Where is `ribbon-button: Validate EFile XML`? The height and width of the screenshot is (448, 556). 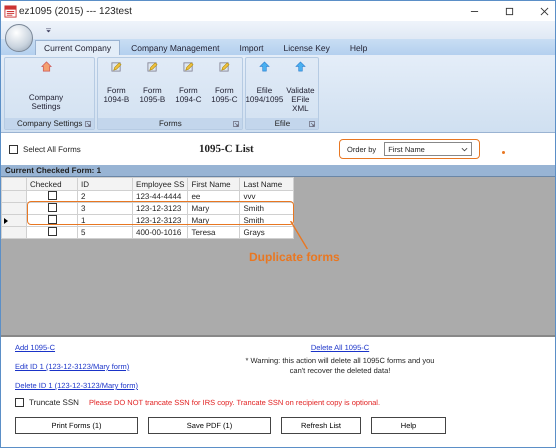 ribbon-button: Validate EFile XML is located at coordinates (300, 88).